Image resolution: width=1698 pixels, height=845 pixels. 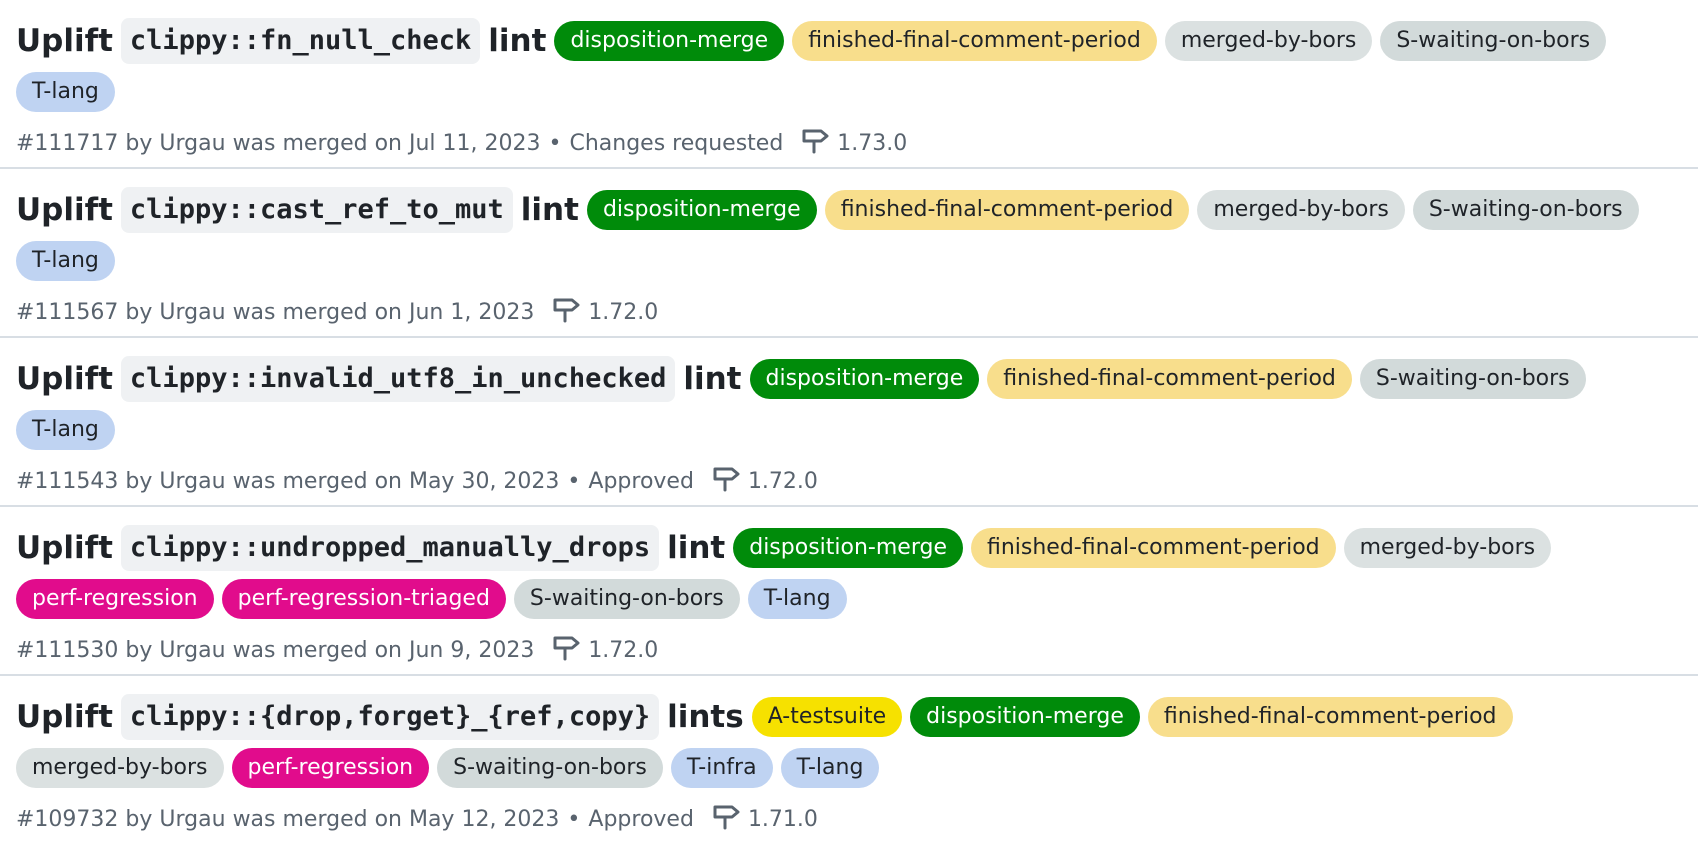 What do you see at coordinates (67, 651) in the screenshot?
I see `pr-number: #111530` at bounding box center [67, 651].